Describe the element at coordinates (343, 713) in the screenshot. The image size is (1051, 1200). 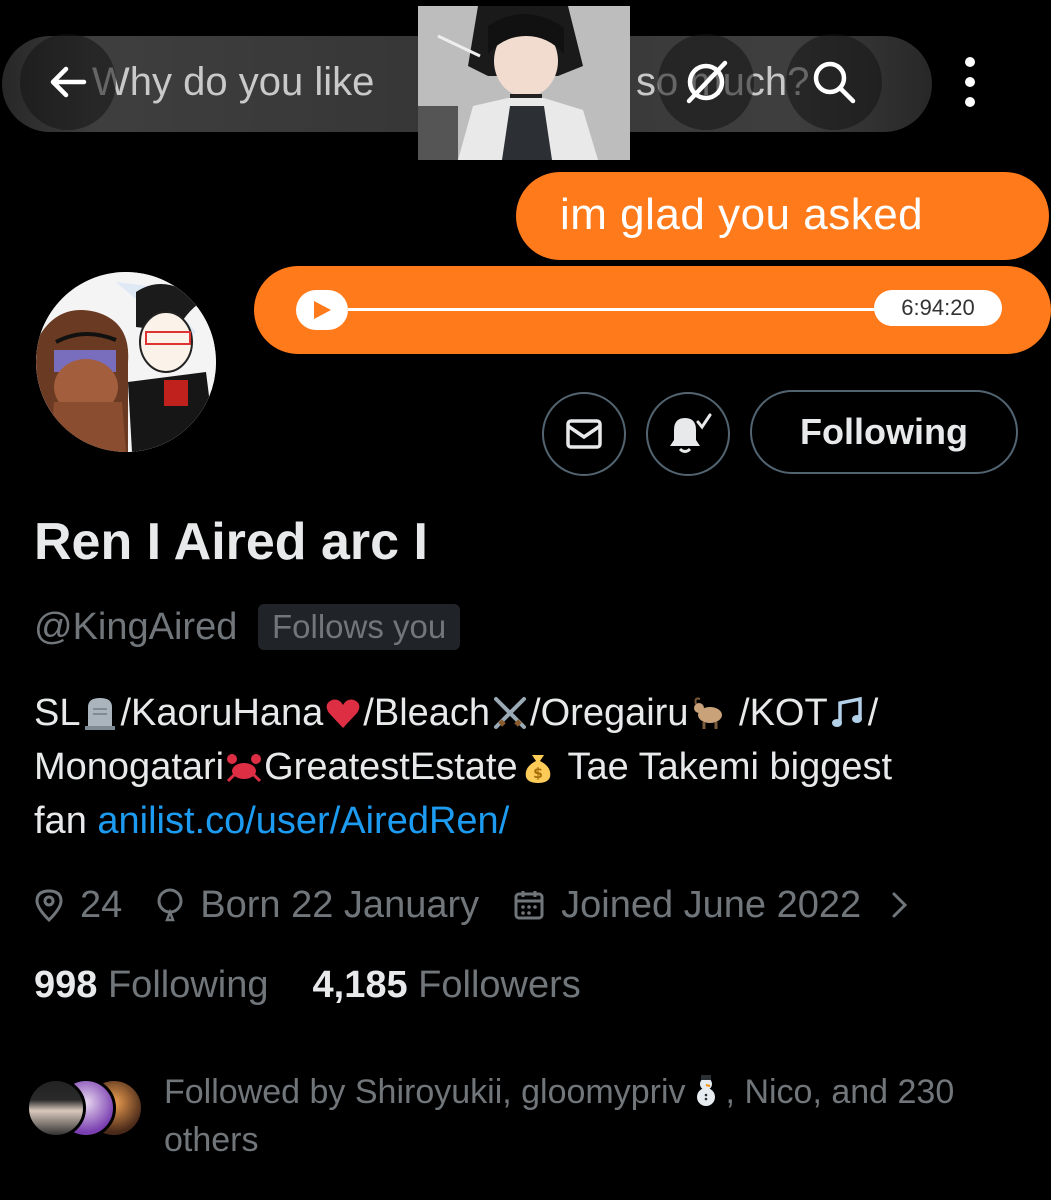
I see `red-heart-emoji-icon` at that location.